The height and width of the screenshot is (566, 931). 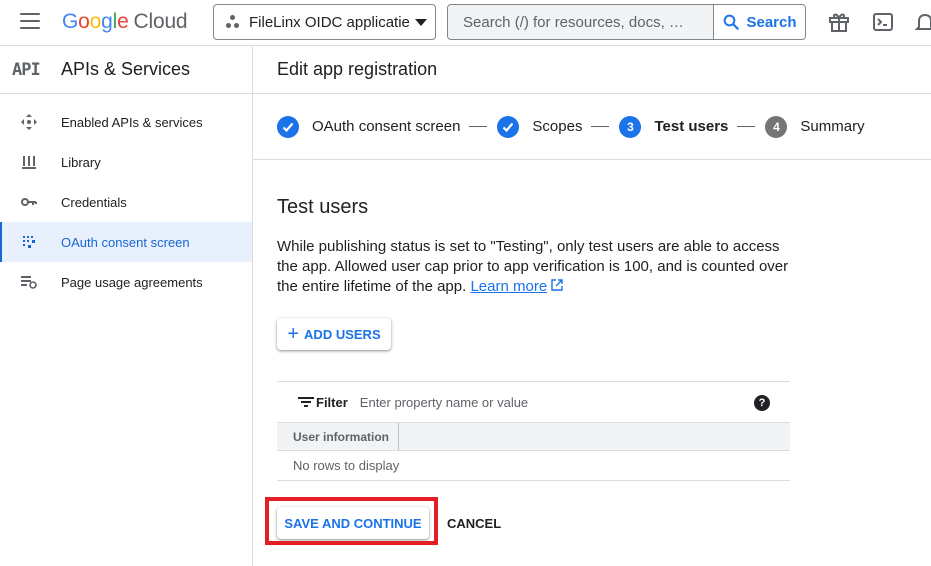 I want to click on project-picker: FileLinx OIDC applicatie, so click(x=324, y=22).